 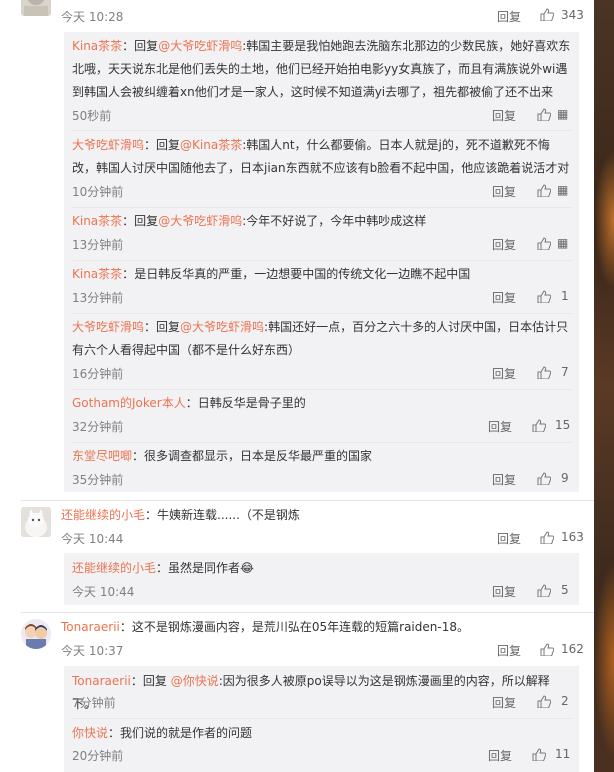 I want to click on like-count: 11, so click(x=563, y=754).